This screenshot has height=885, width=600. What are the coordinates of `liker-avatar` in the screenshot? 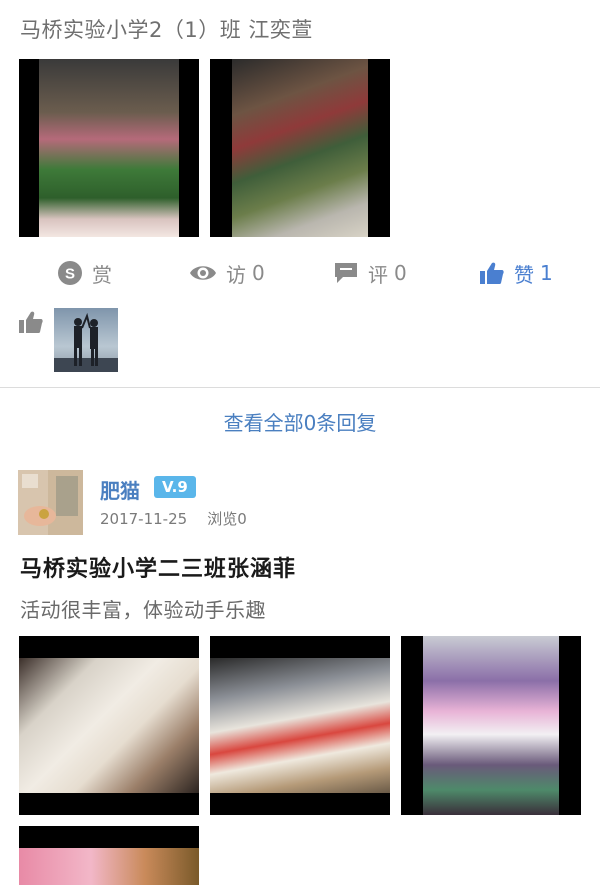 It's located at (86, 340).